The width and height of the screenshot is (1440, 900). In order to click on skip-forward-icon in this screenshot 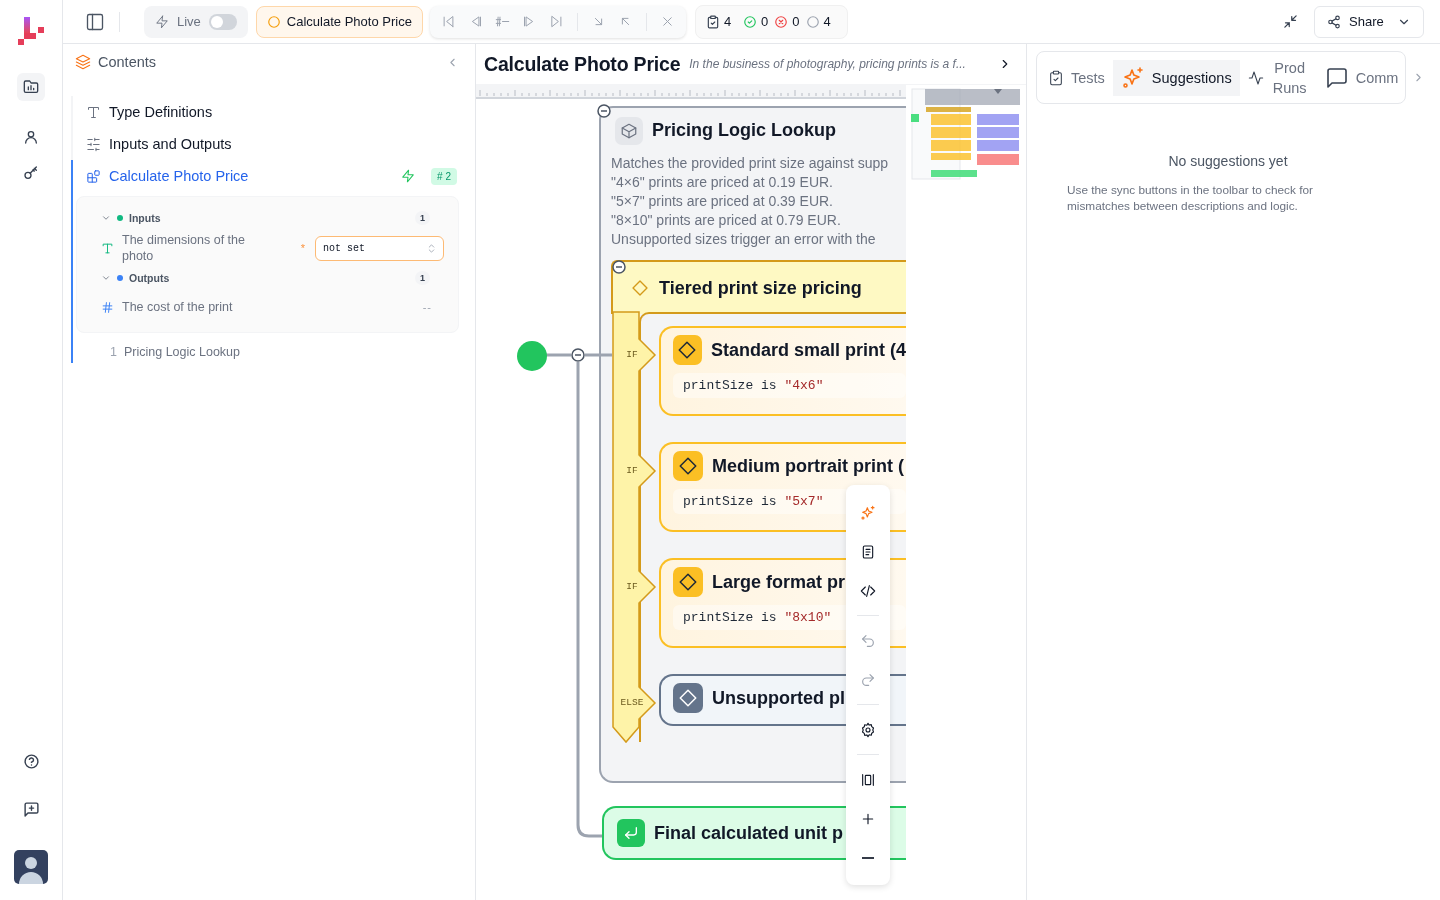, I will do `click(556, 21)`.